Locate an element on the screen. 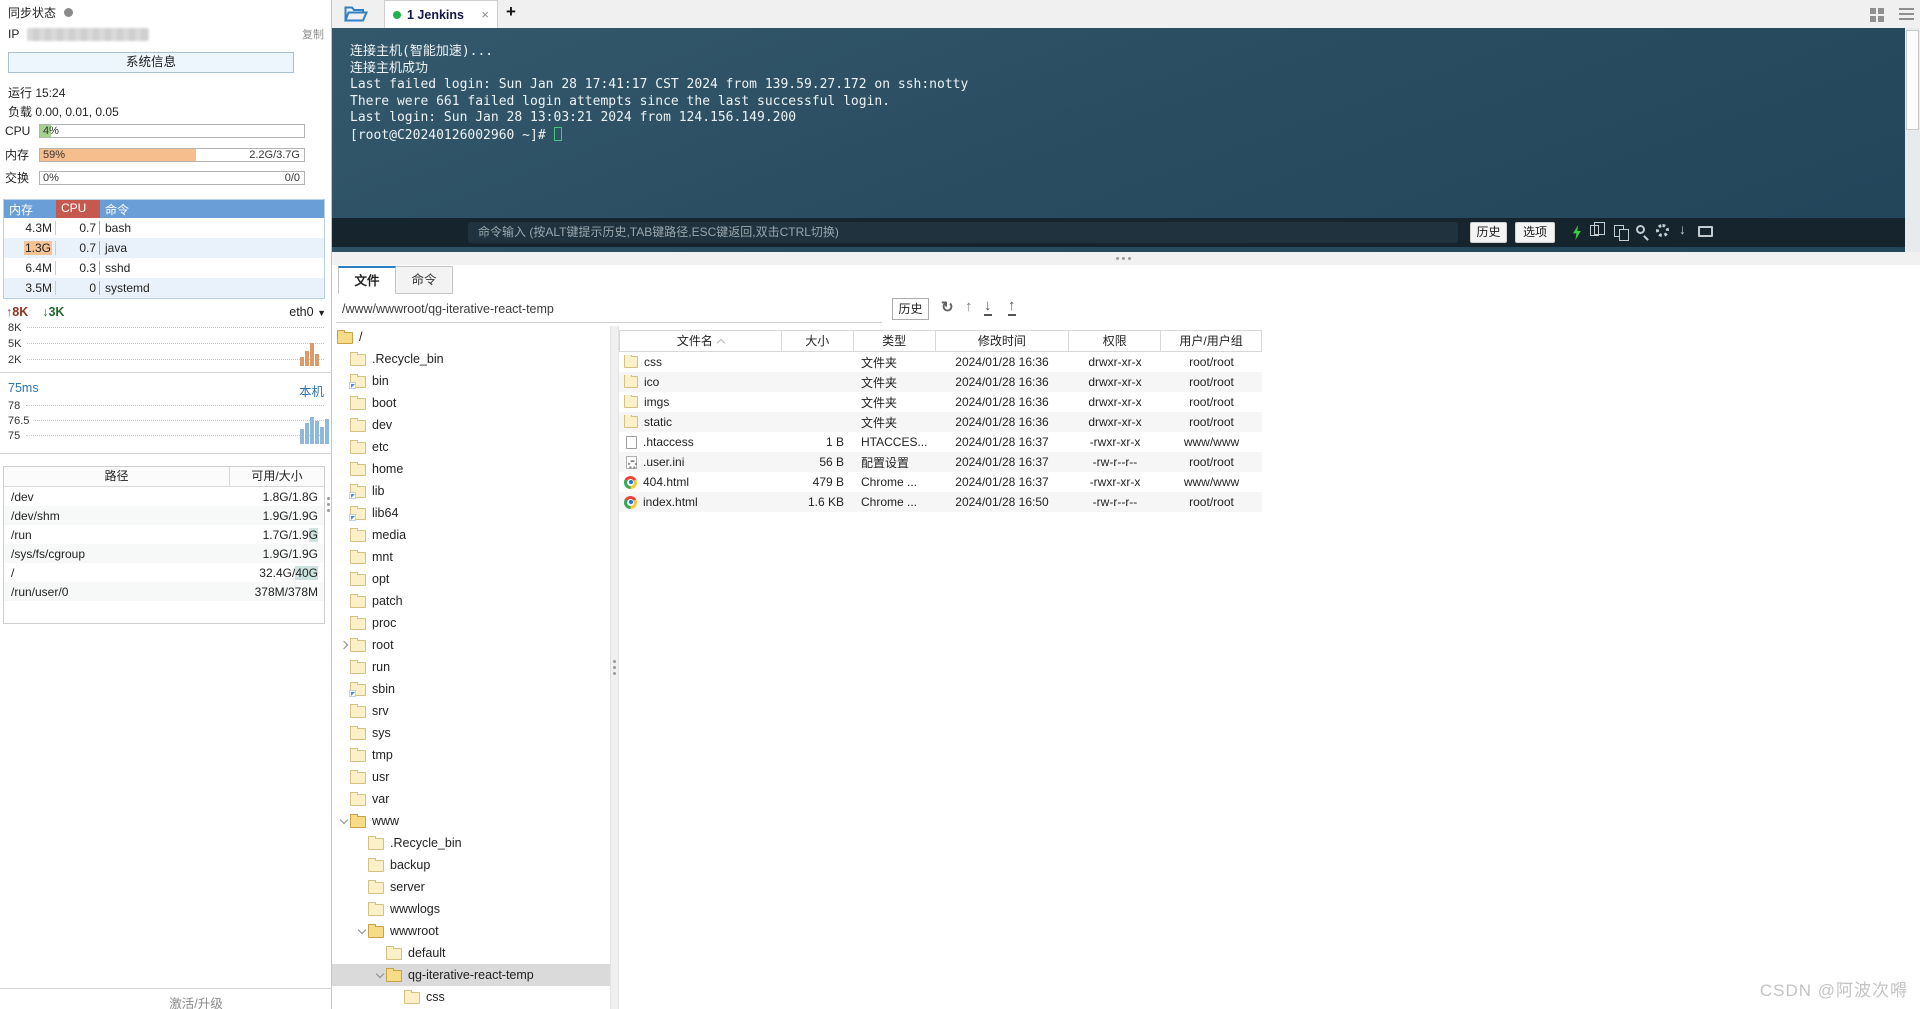 The image size is (1920, 1009). chevron-collapsed-icon is located at coordinates (343, 645).